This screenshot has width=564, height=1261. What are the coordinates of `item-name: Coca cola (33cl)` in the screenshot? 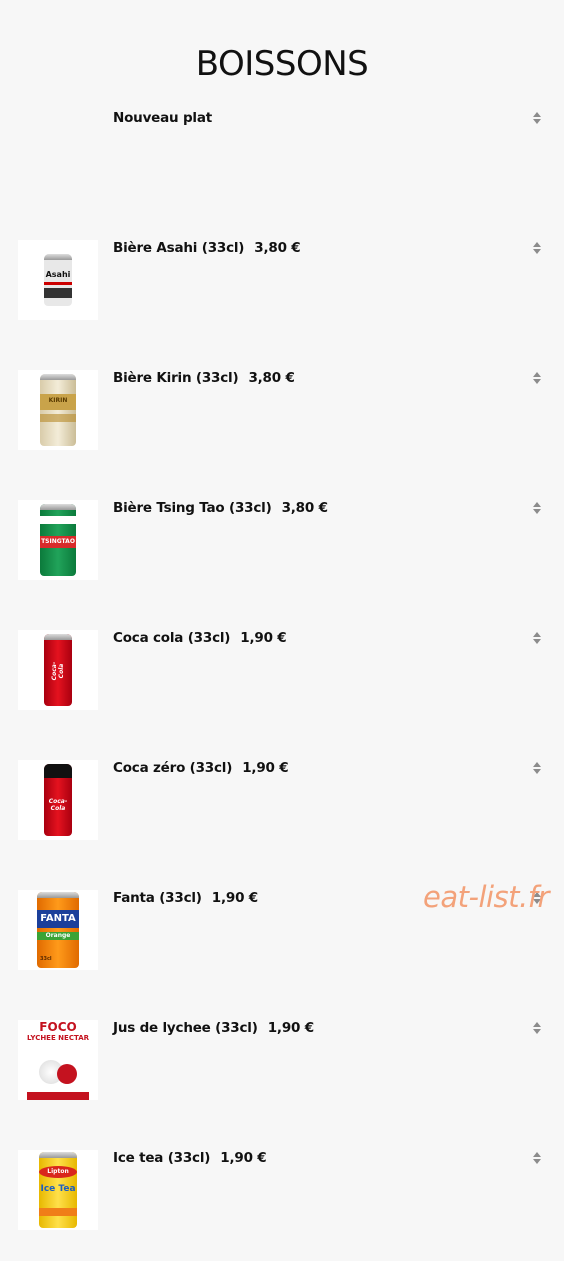 It's located at (172, 638).